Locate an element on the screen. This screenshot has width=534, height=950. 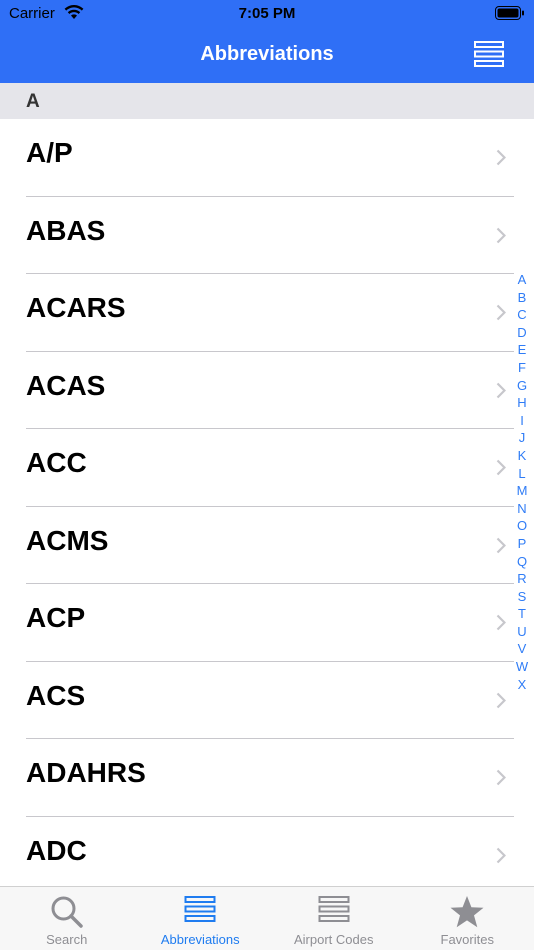
status-bar: Carrier 7:05 PM is located at coordinates (267, 14).